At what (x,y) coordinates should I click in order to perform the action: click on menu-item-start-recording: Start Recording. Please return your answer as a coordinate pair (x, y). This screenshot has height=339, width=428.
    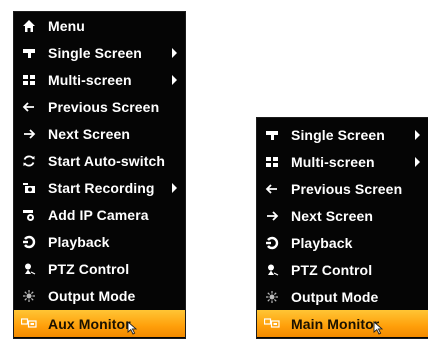
    Looking at the image, I should click on (99, 188).